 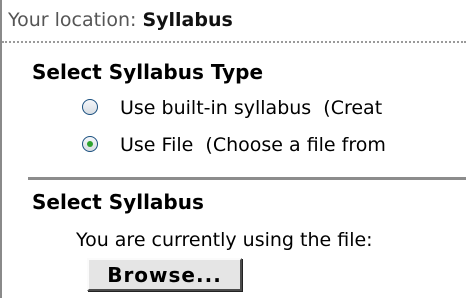 I want to click on breadcrumb: Your location: Syllabus, so click(x=120, y=20).